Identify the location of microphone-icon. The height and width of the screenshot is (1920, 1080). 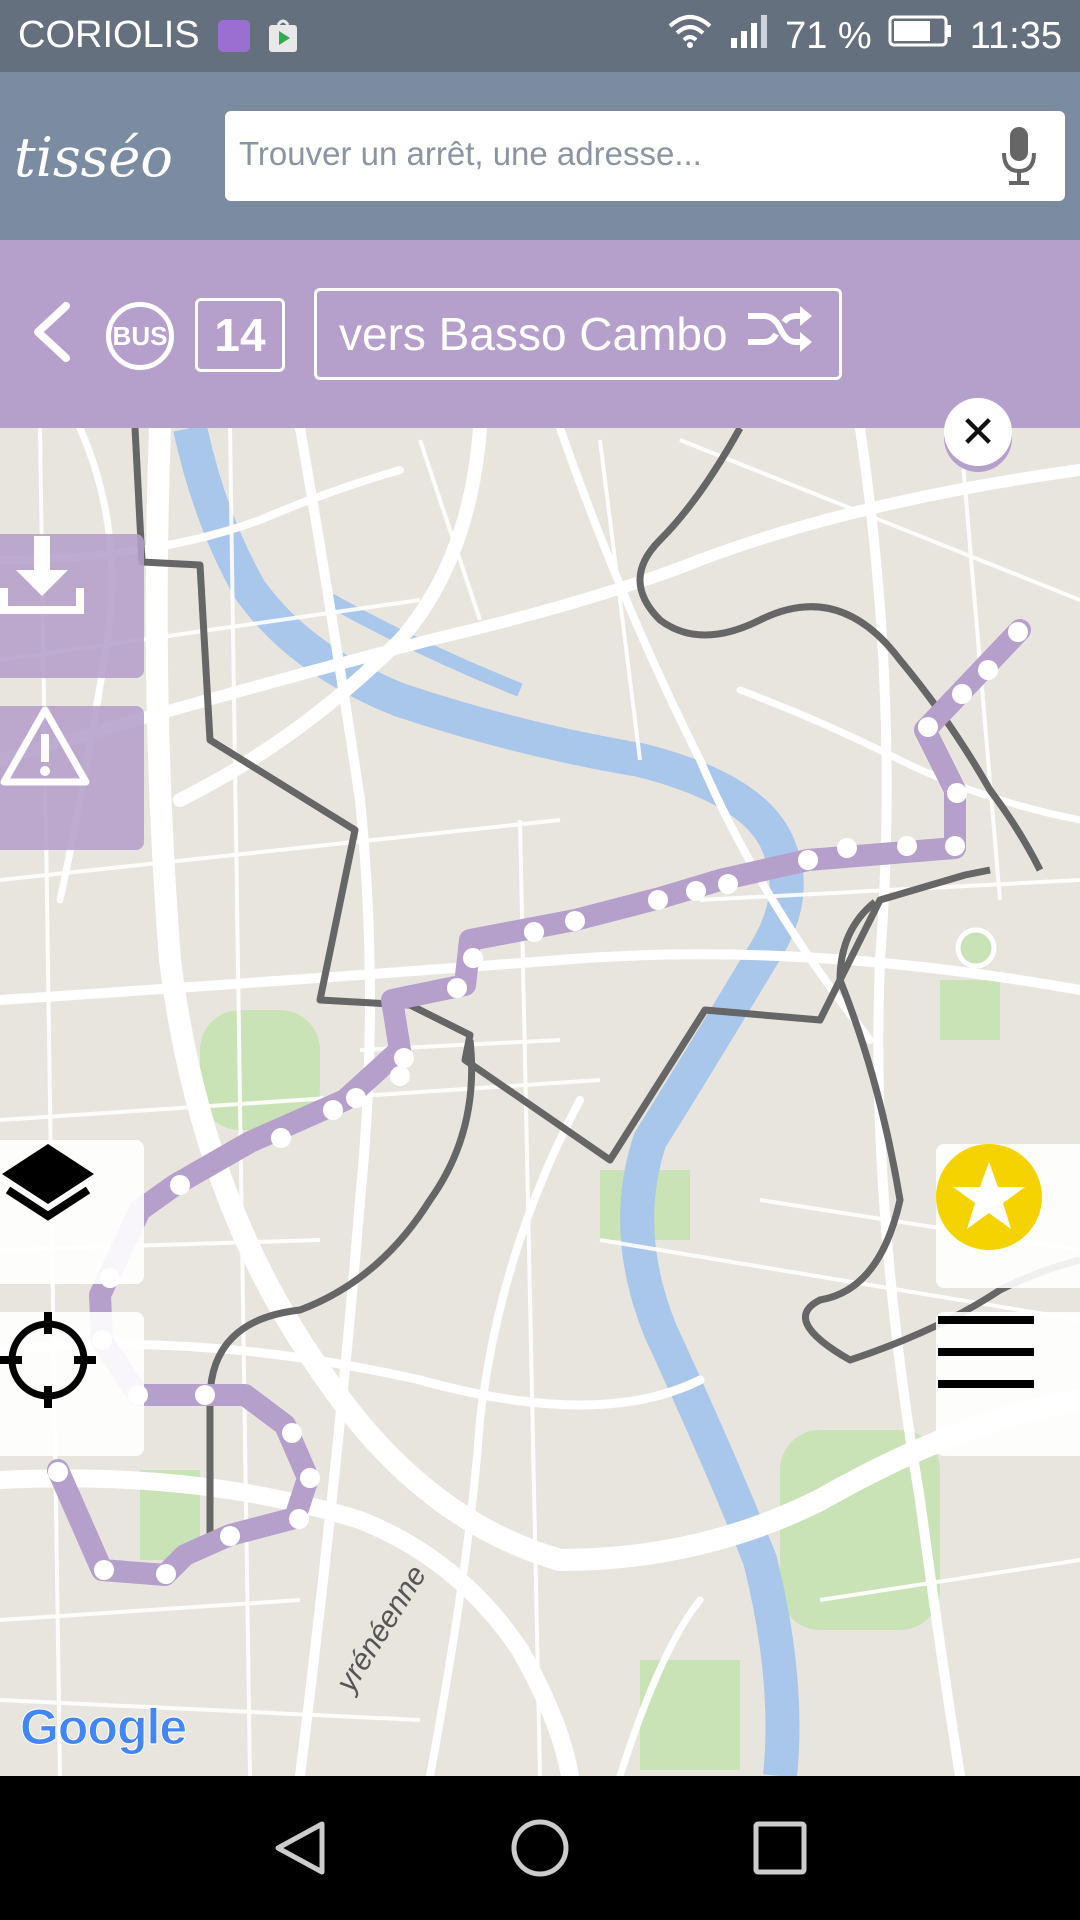
(1019, 156).